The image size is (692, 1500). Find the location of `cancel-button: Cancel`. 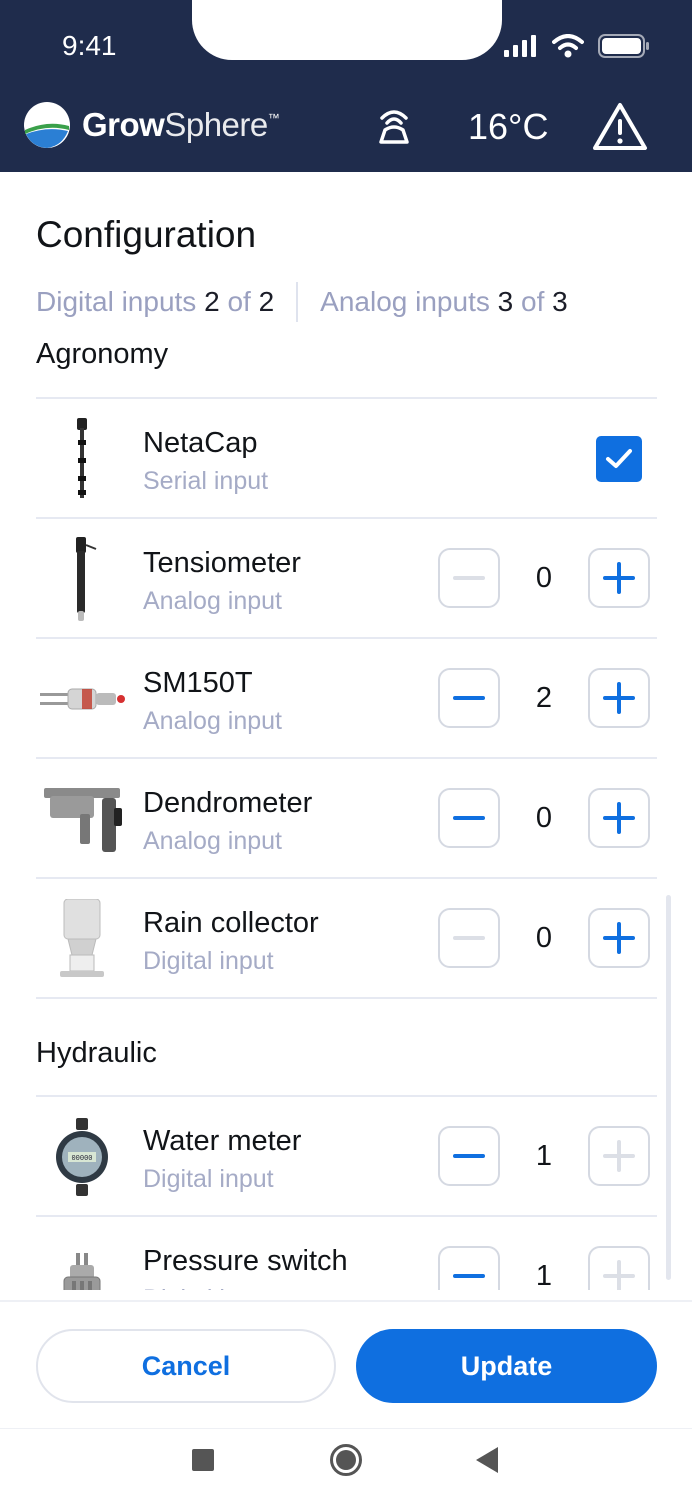

cancel-button: Cancel is located at coordinates (186, 1366).